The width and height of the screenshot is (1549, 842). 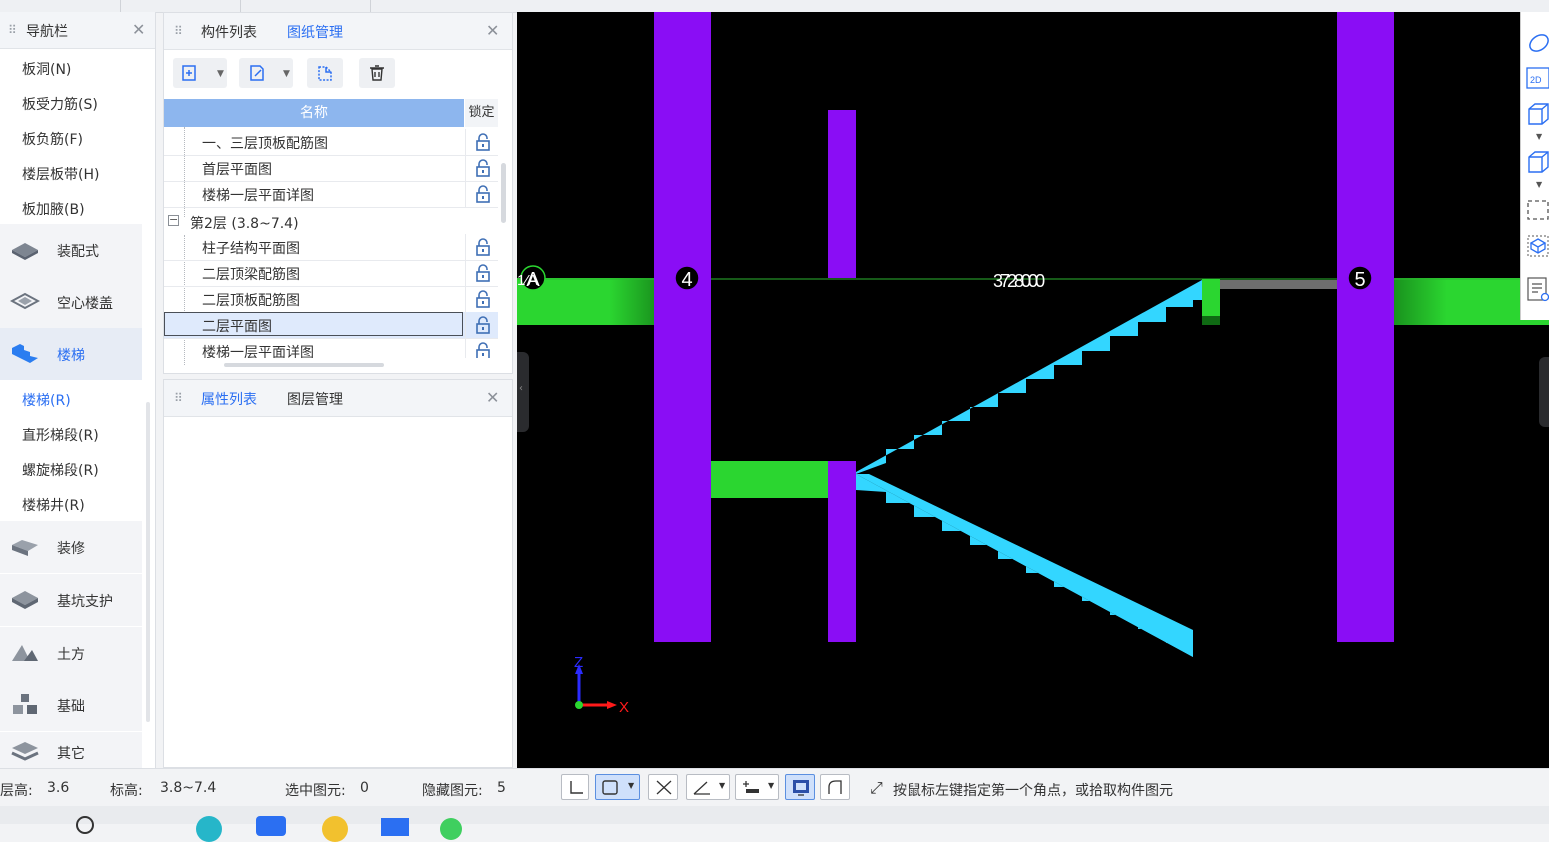 What do you see at coordinates (377, 73) in the screenshot?
I see `delete-drawing-button` at bounding box center [377, 73].